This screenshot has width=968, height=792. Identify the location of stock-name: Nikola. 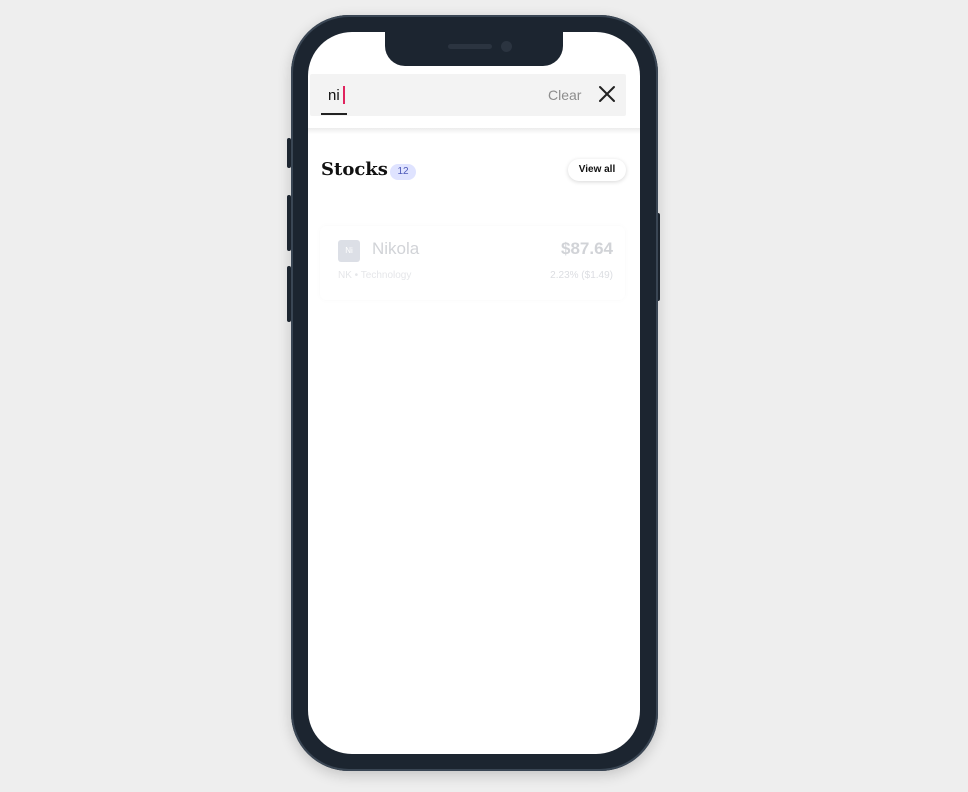
(396, 248).